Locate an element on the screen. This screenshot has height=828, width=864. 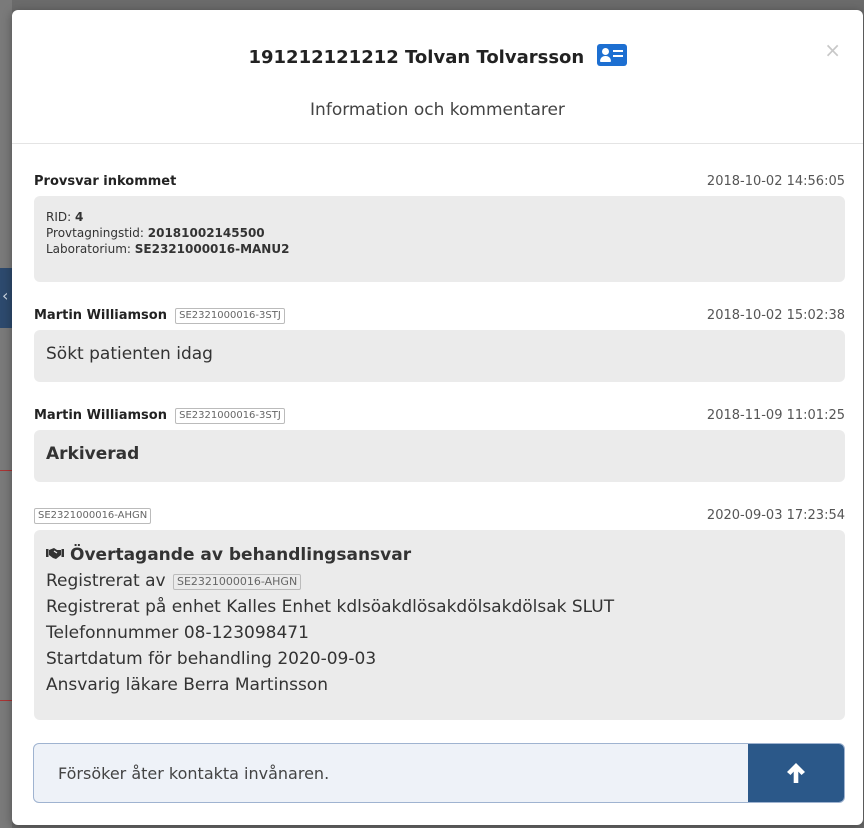
entry-timestamp: 2020-09-03 17:23:54 is located at coordinates (775, 515).